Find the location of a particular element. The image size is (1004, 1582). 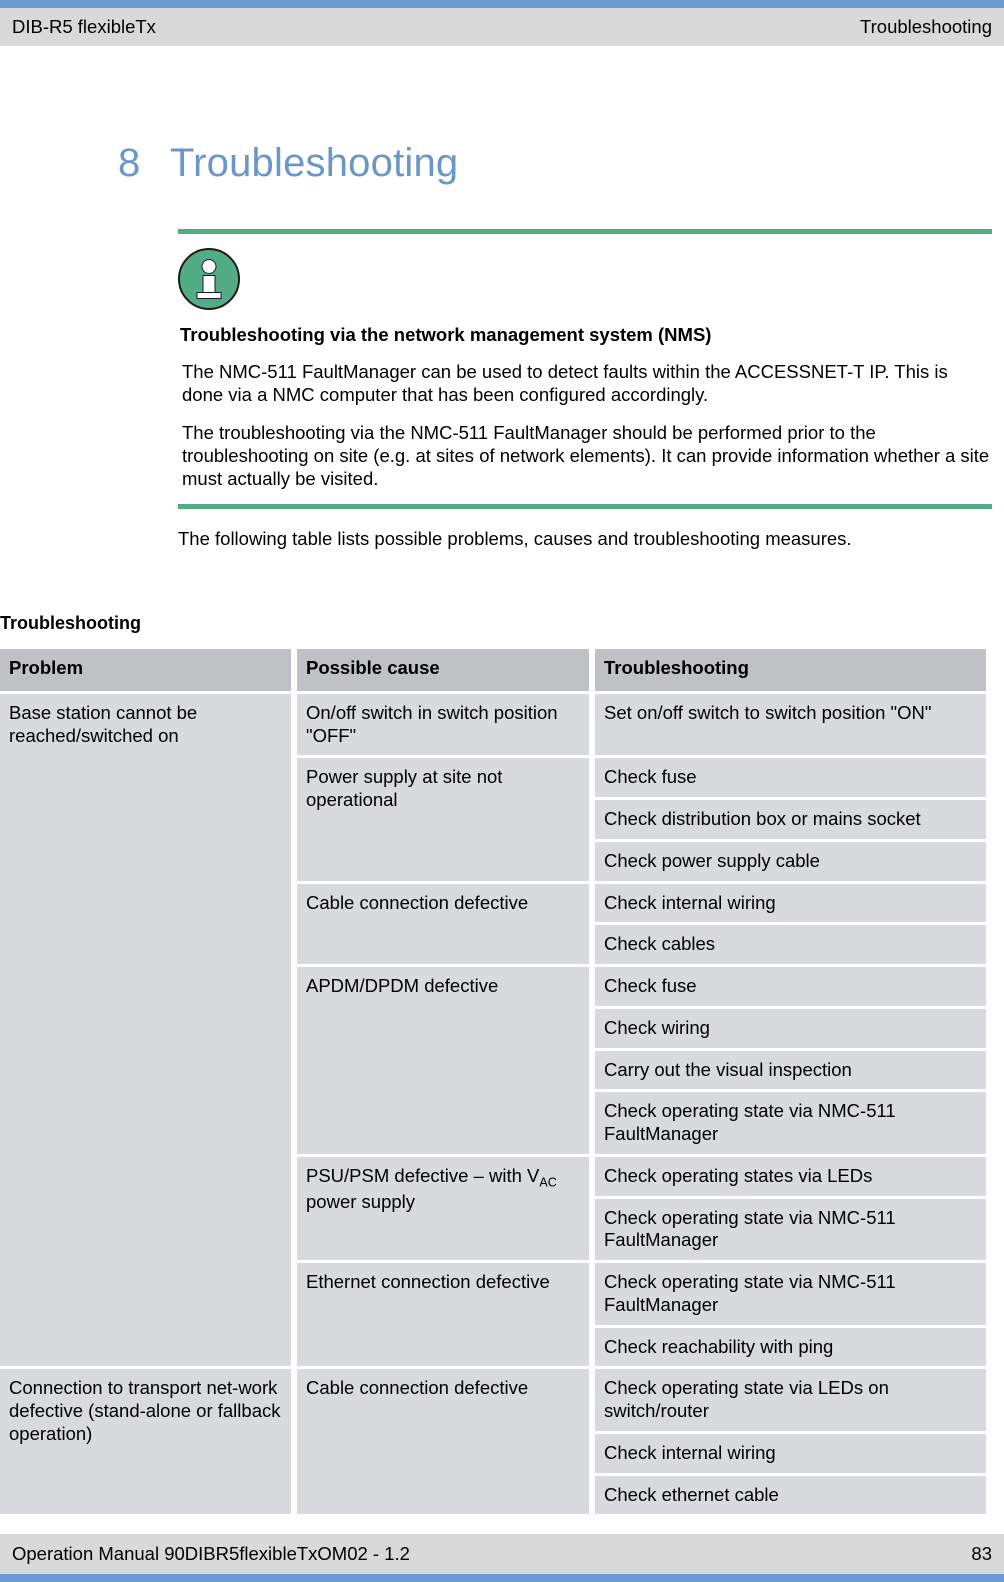

running-header: DIB-R5 flexibleTx Troubleshooting is located at coordinates (502, 27).